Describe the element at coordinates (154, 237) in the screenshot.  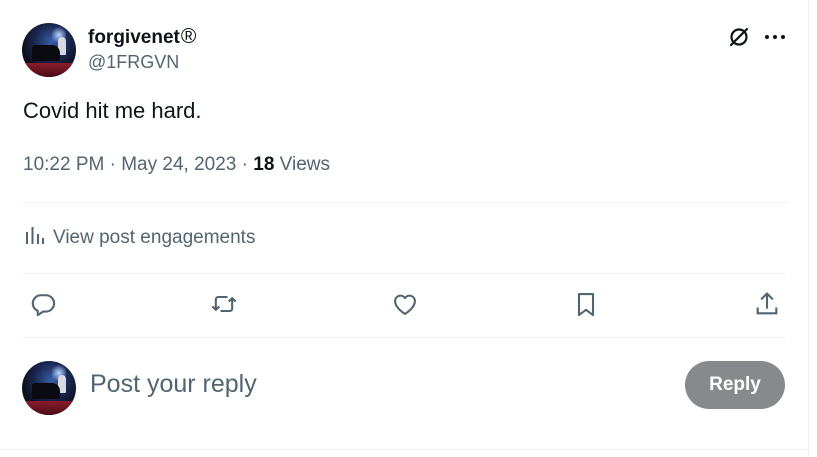
I see `engagements-label: View post engagements` at that location.